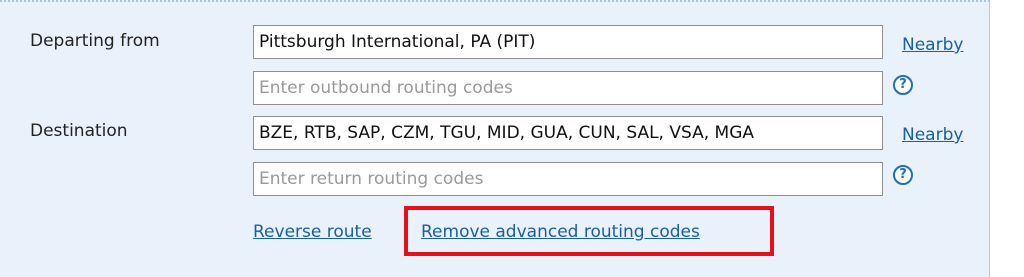 Image resolution: width=1024 pixels, height=277 pixels. I want to click on departing-from-input: Pittsburgh International, PA (PIT), so click(568, 42).